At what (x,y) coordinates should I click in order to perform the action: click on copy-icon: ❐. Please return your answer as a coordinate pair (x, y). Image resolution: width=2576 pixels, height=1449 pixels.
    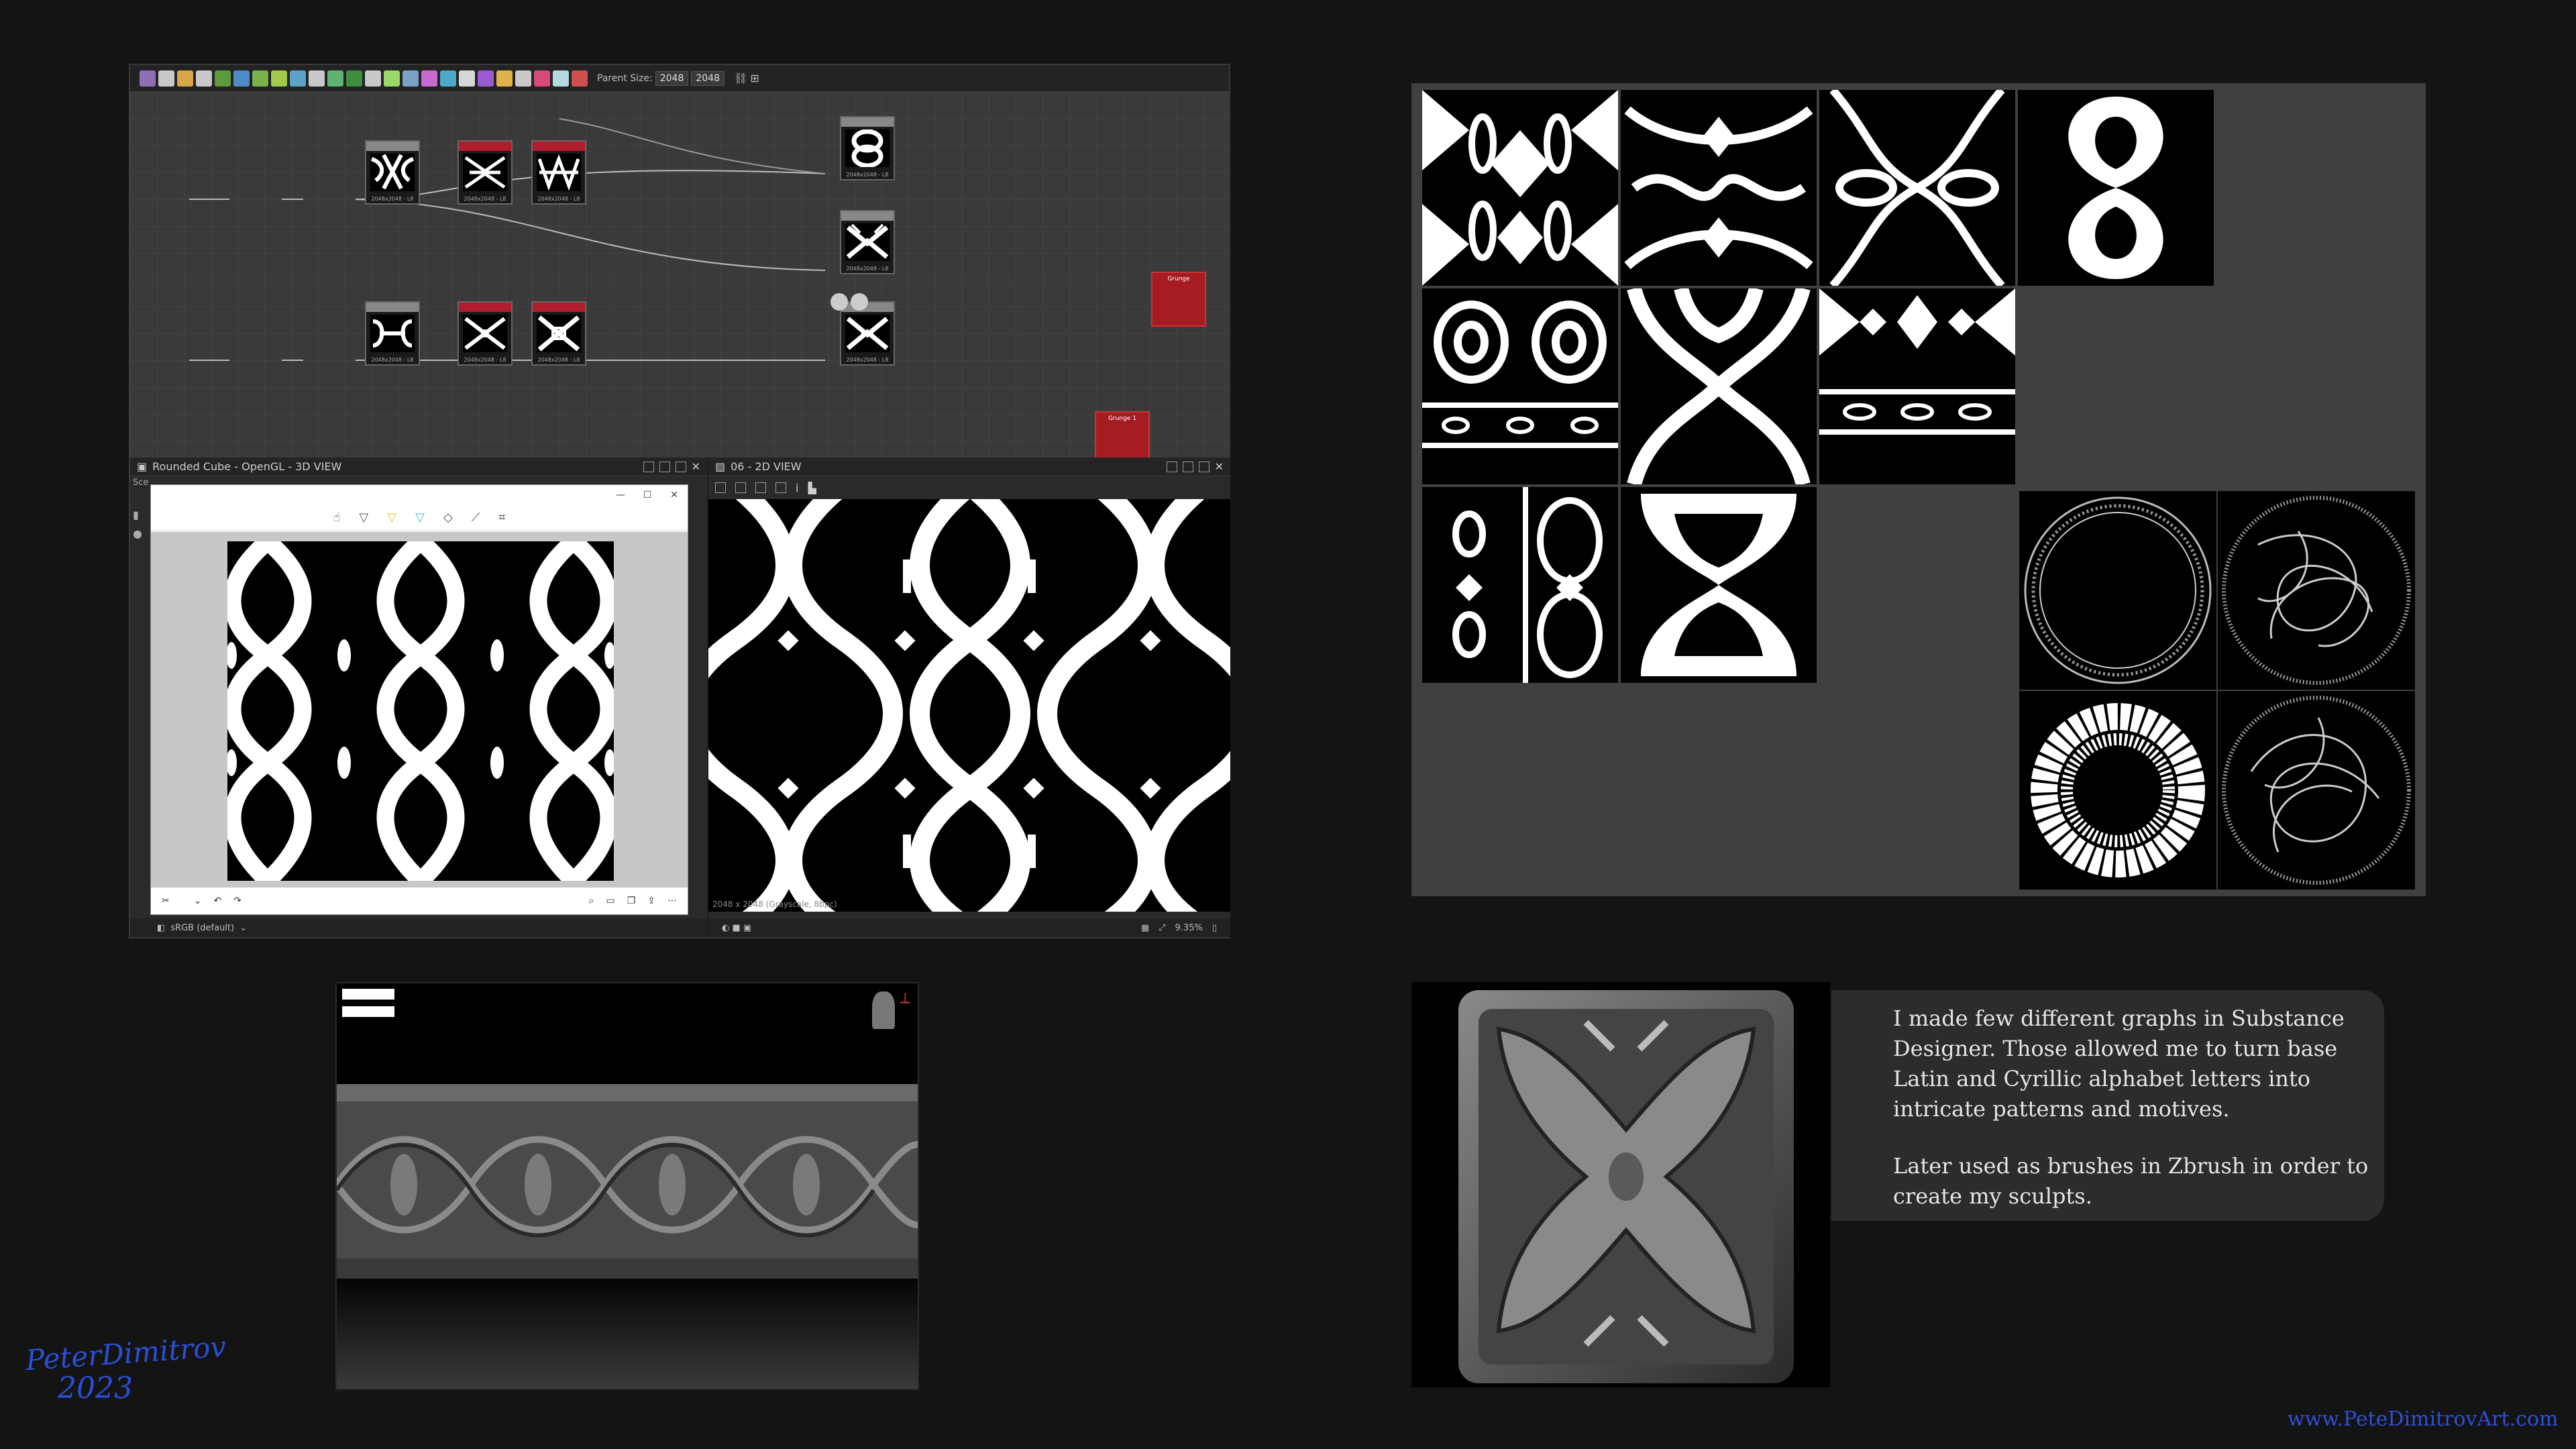
    Looking at the image, I should click on (631, 901).